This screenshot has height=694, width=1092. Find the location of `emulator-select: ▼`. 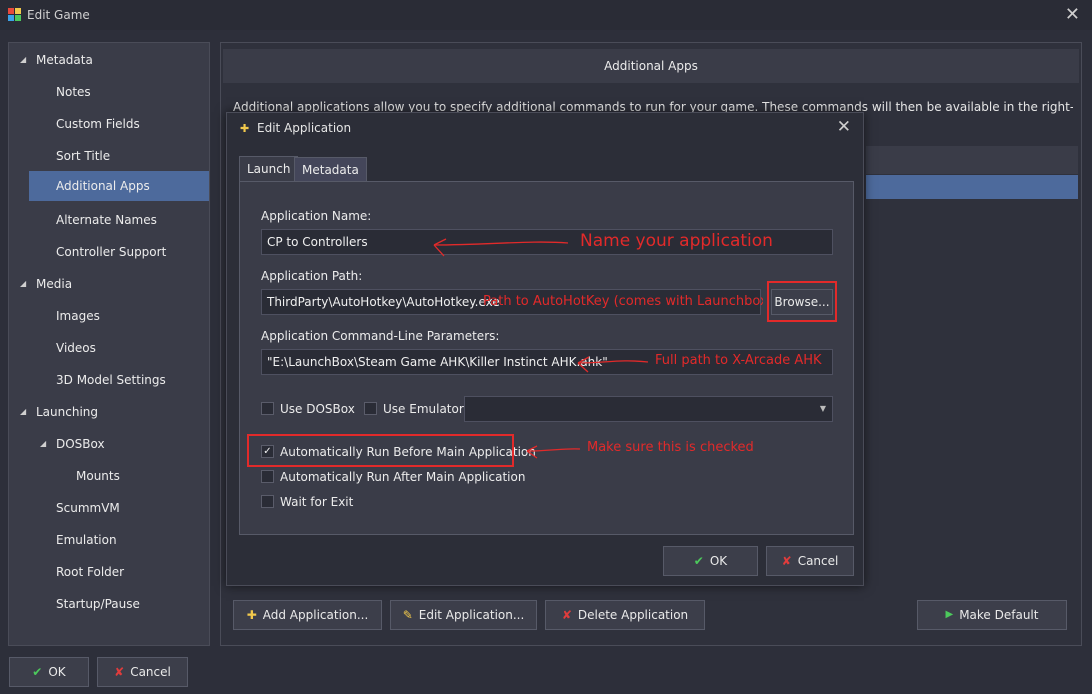

emulator-select: ▼ is located at coordinates (648, 409).